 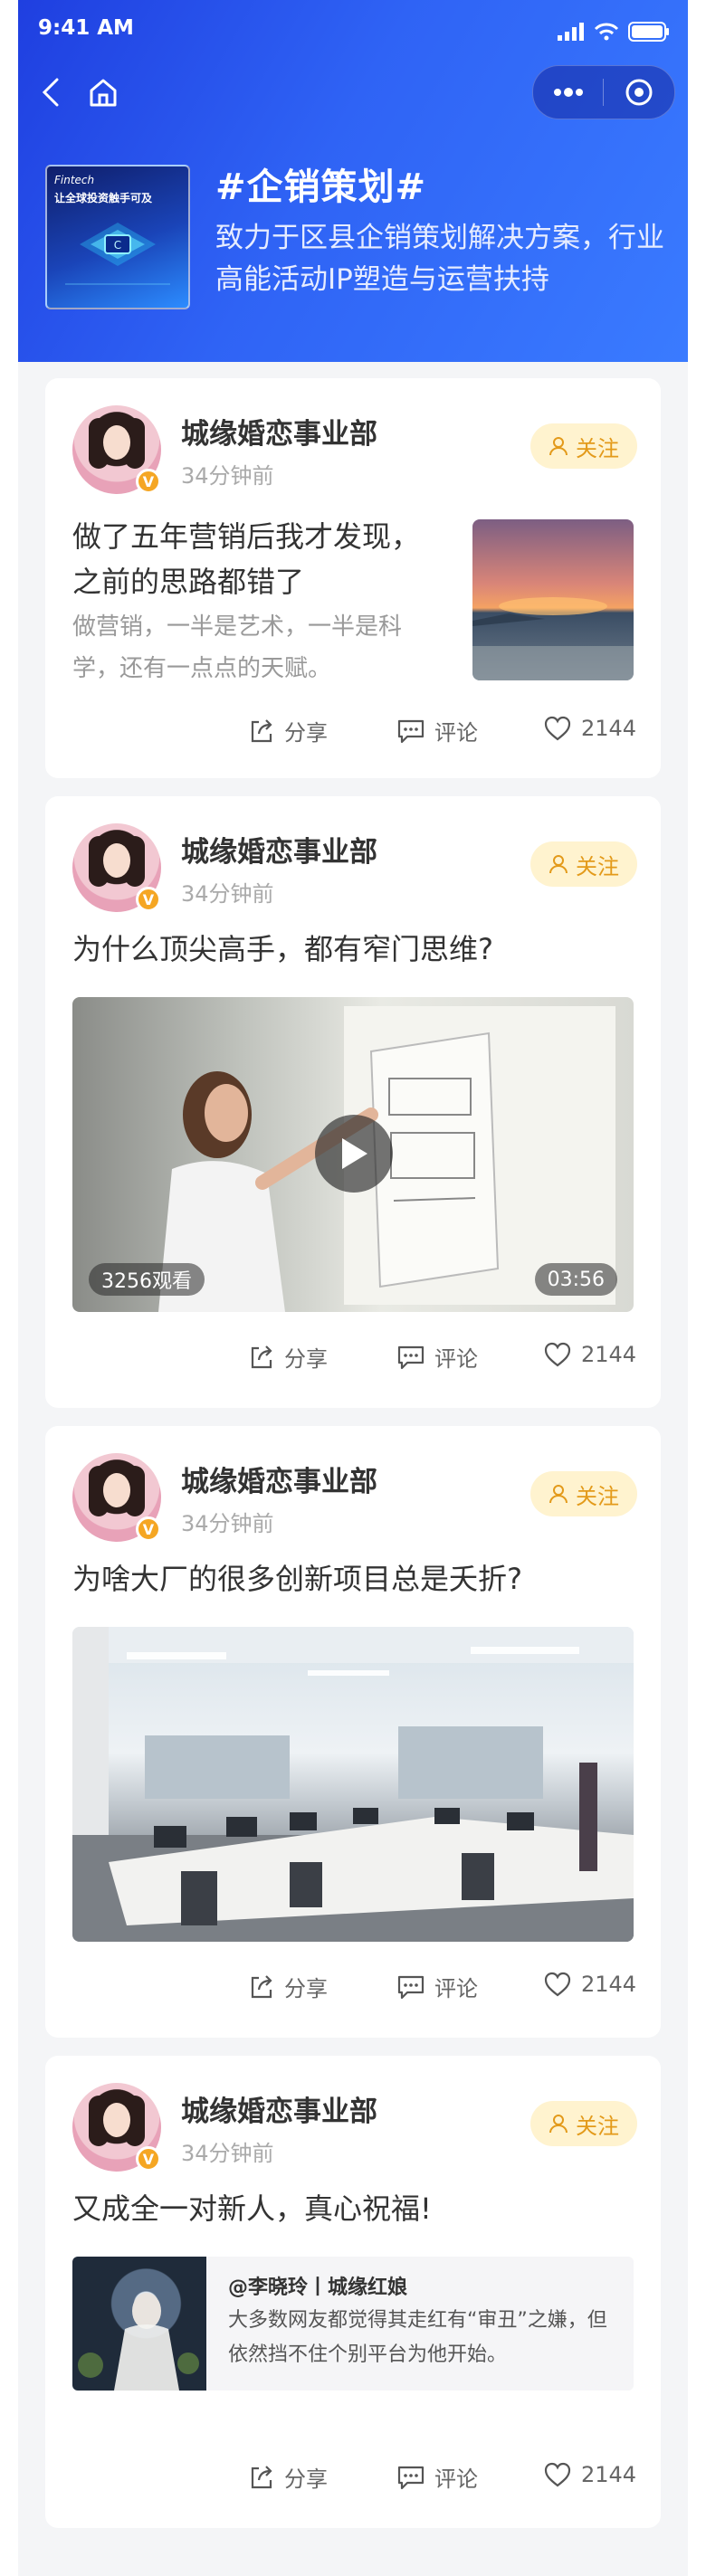 I want to click on target-icon, so click(x=638, y=93).